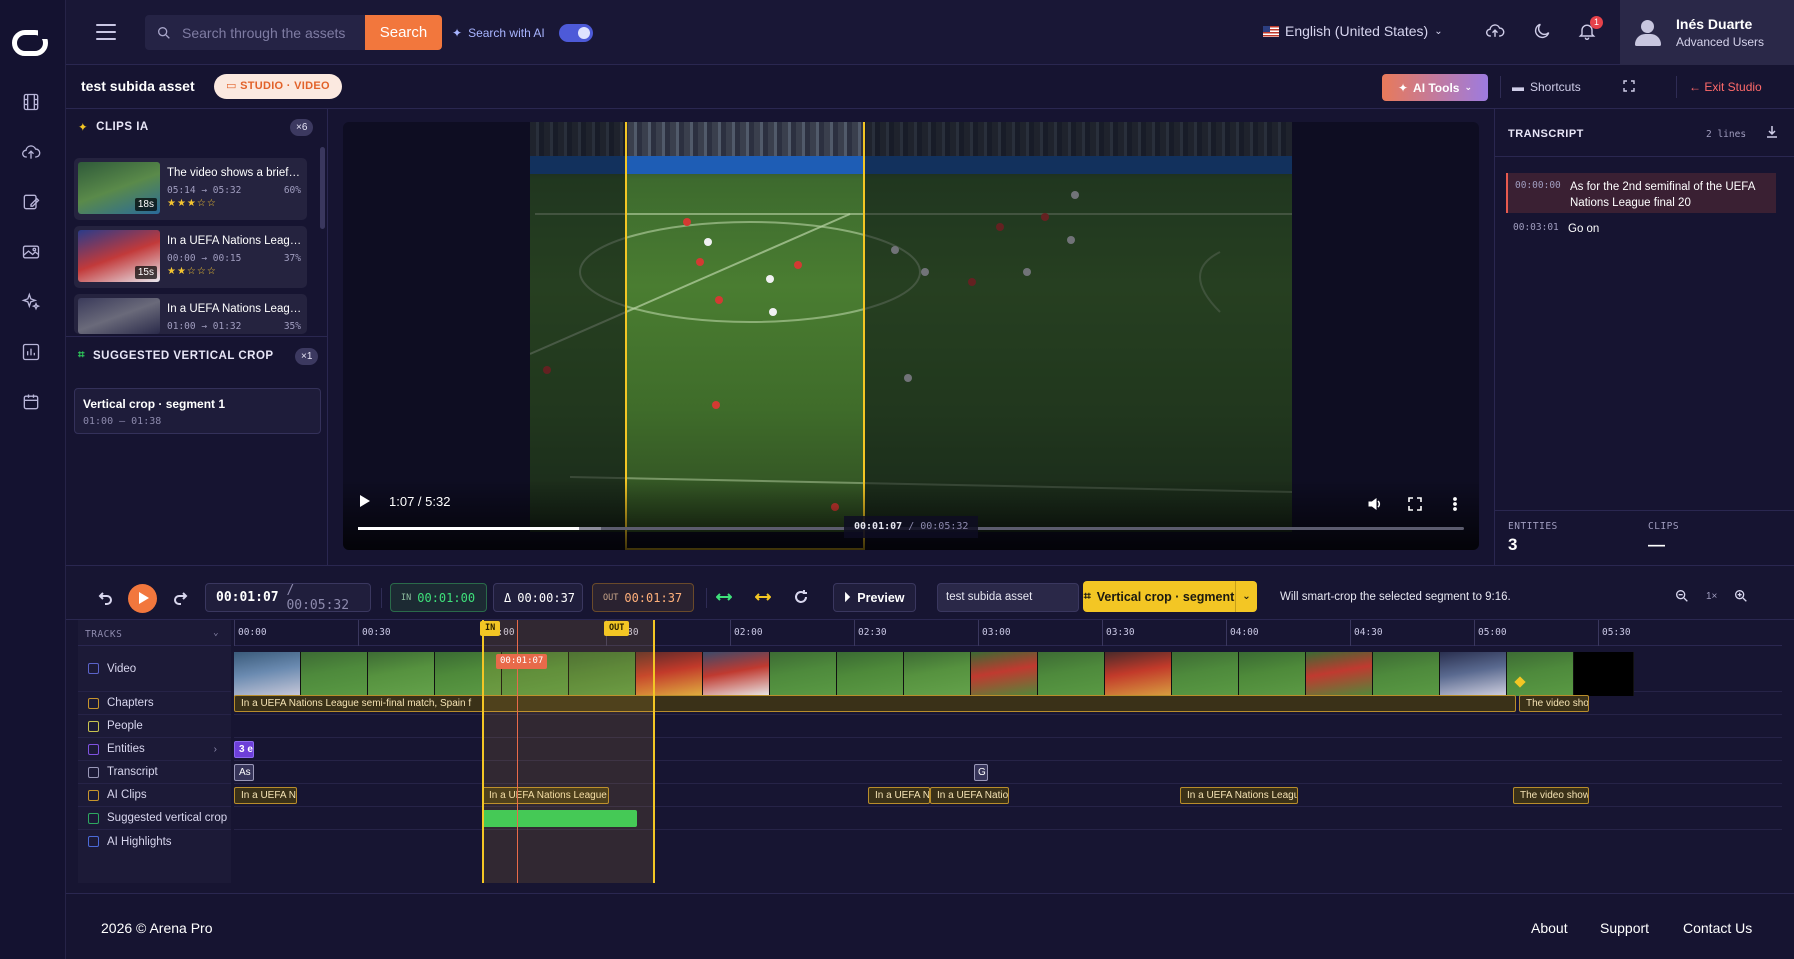 The image size is (1794, 959). I want to click on search-input, so click(267, 32).